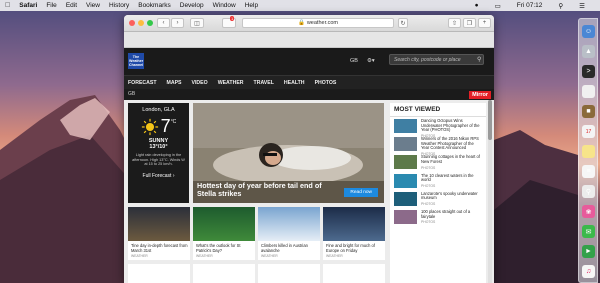  Describe the element at coordinates (326, 83) in the screenshot. I see `nav-photos: PHOTOS` at that location.